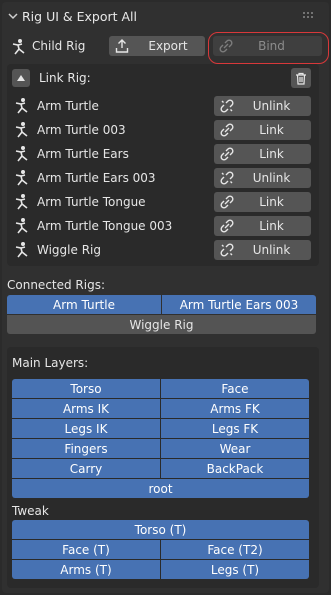 This screenshot has height=595, width=331. I want to click on link-rig-name: Arm Turtle Tongue, so click(91, 202).